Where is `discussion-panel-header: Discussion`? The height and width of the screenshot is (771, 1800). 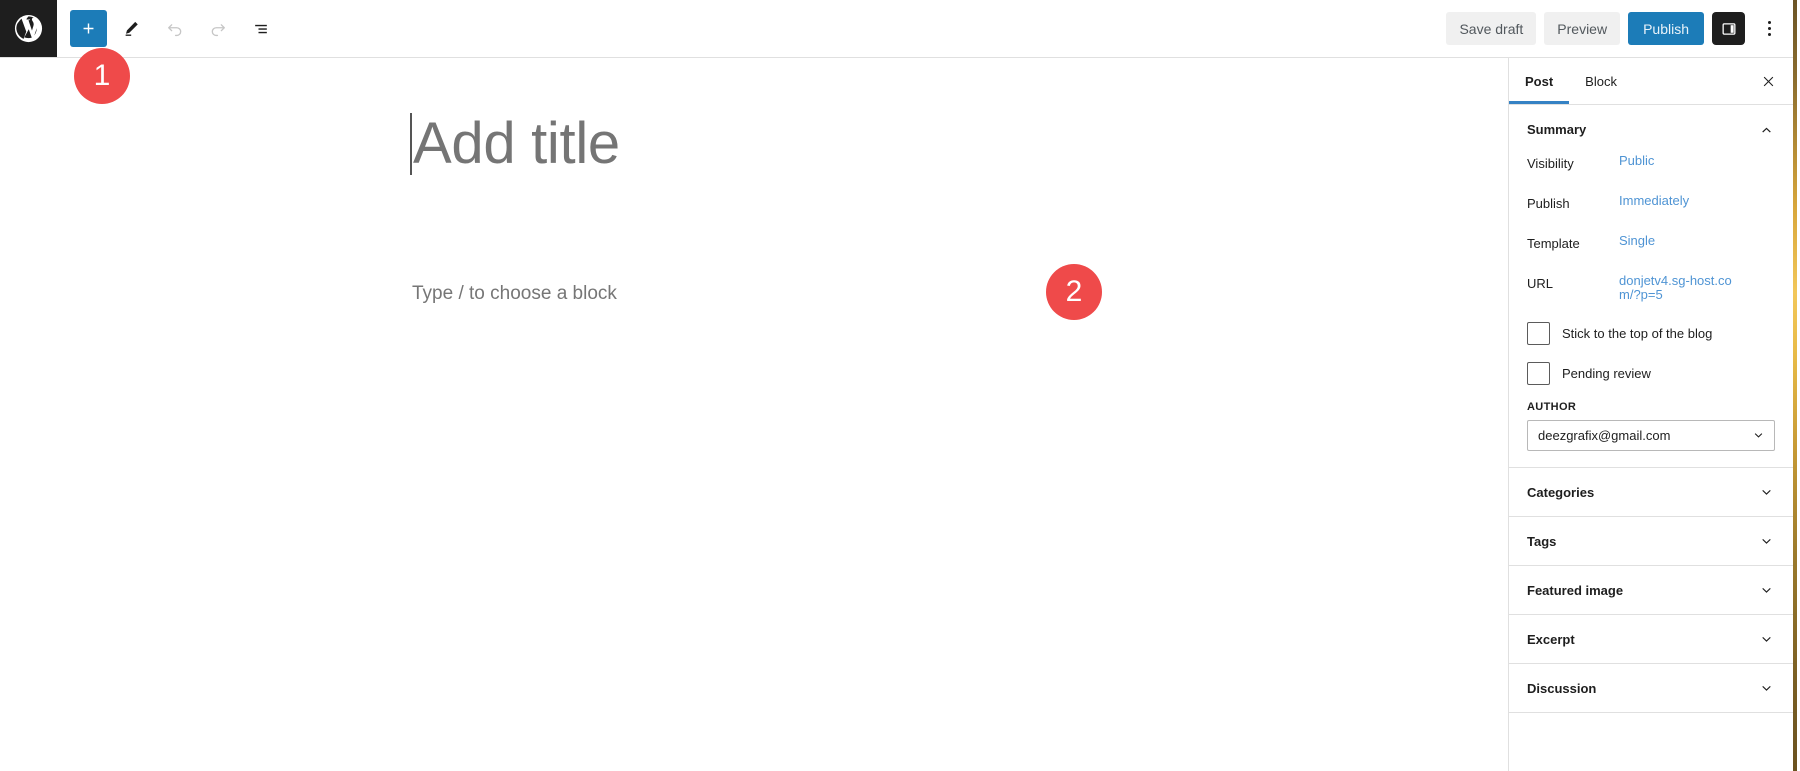
discussion-panel-header: Discussion is located at coordinates (1651, 688).